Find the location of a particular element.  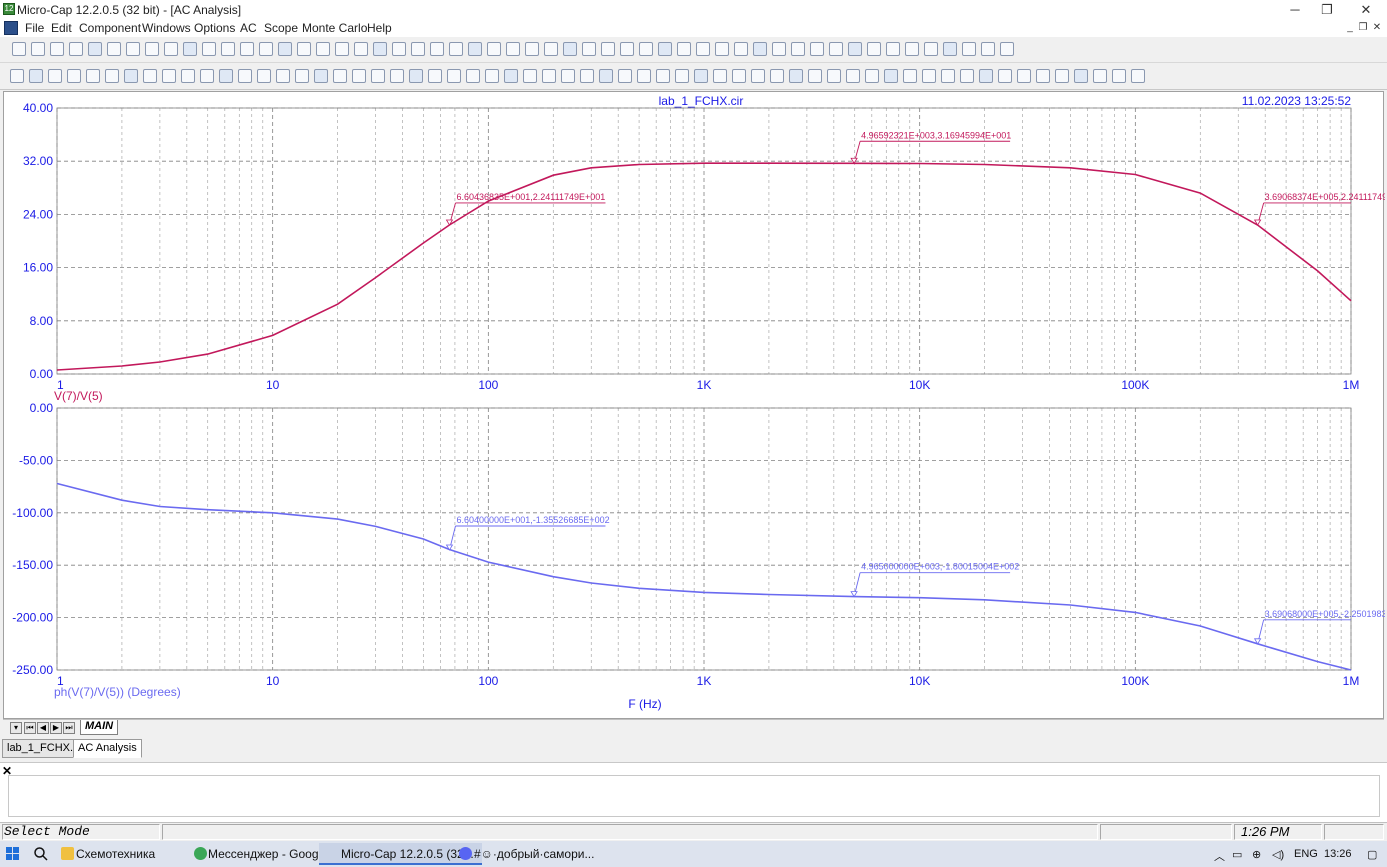

menu-ac: AC is located at coordinates (248, 28).